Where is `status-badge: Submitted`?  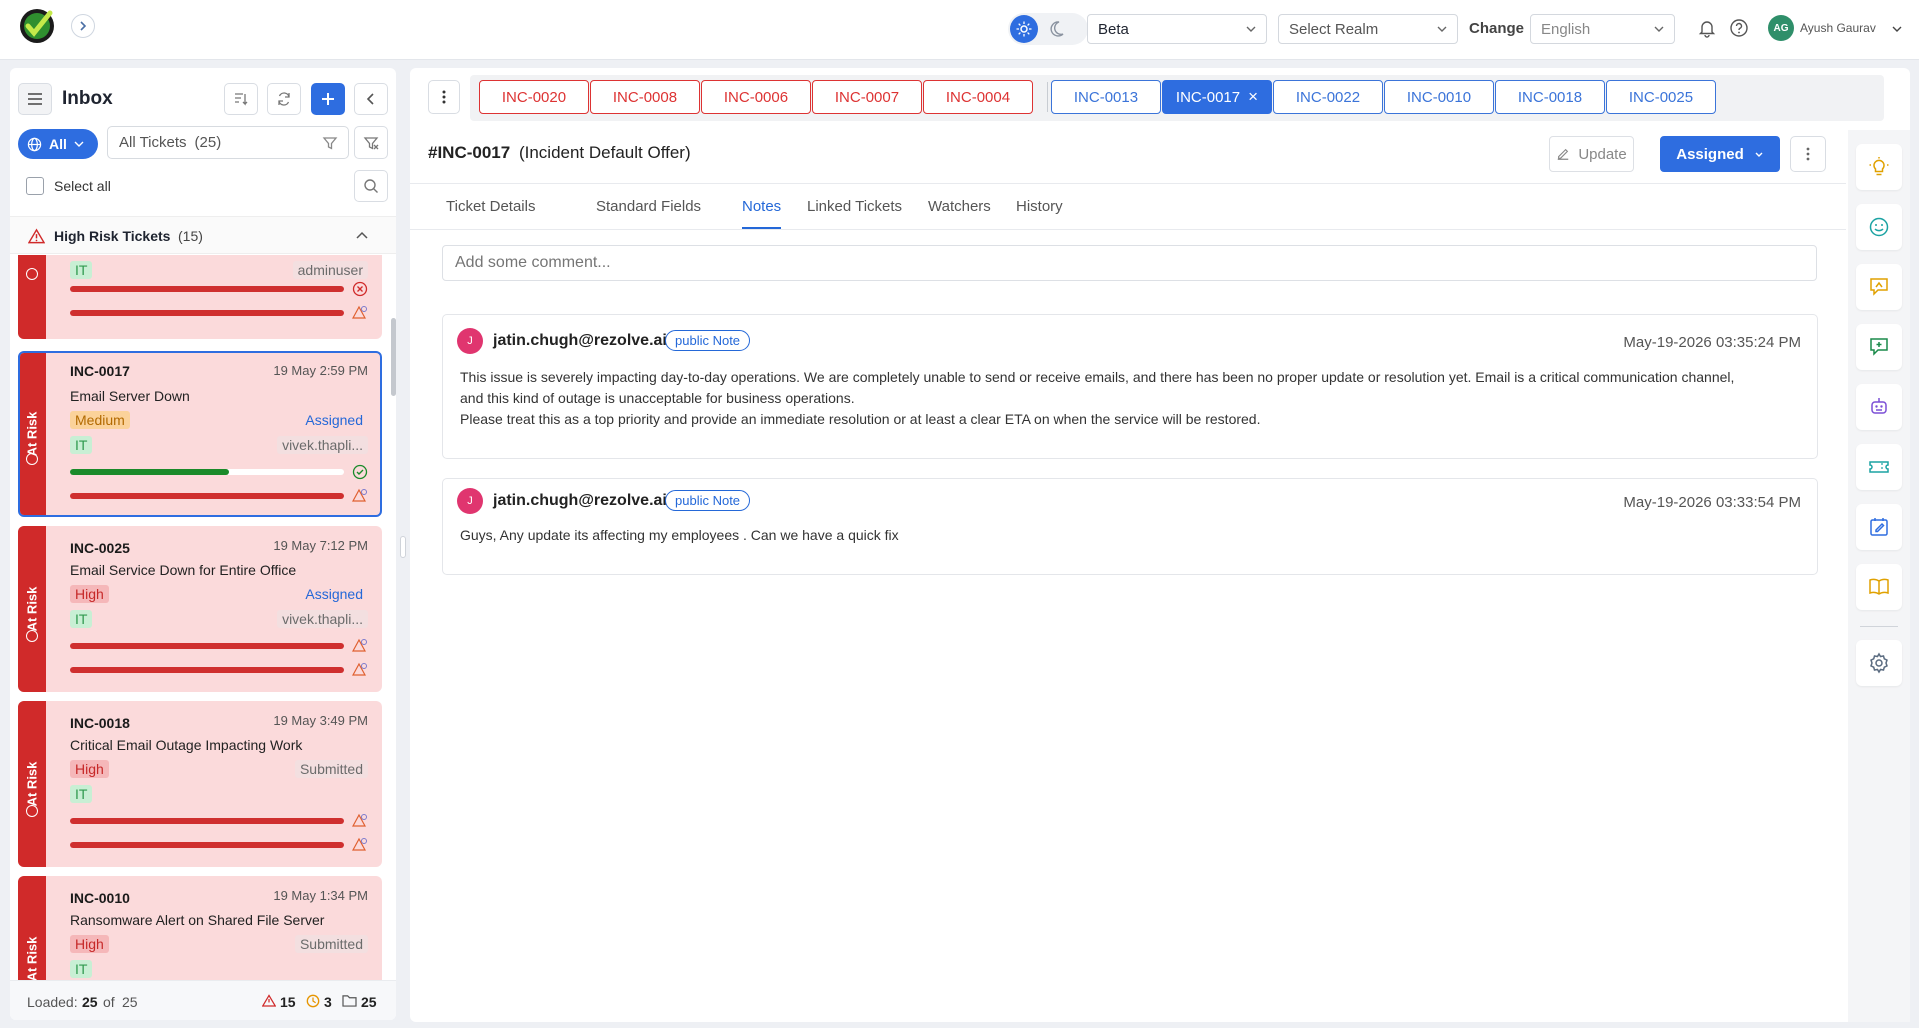
status-badge: Submitted is located at coordinates (331, 944).